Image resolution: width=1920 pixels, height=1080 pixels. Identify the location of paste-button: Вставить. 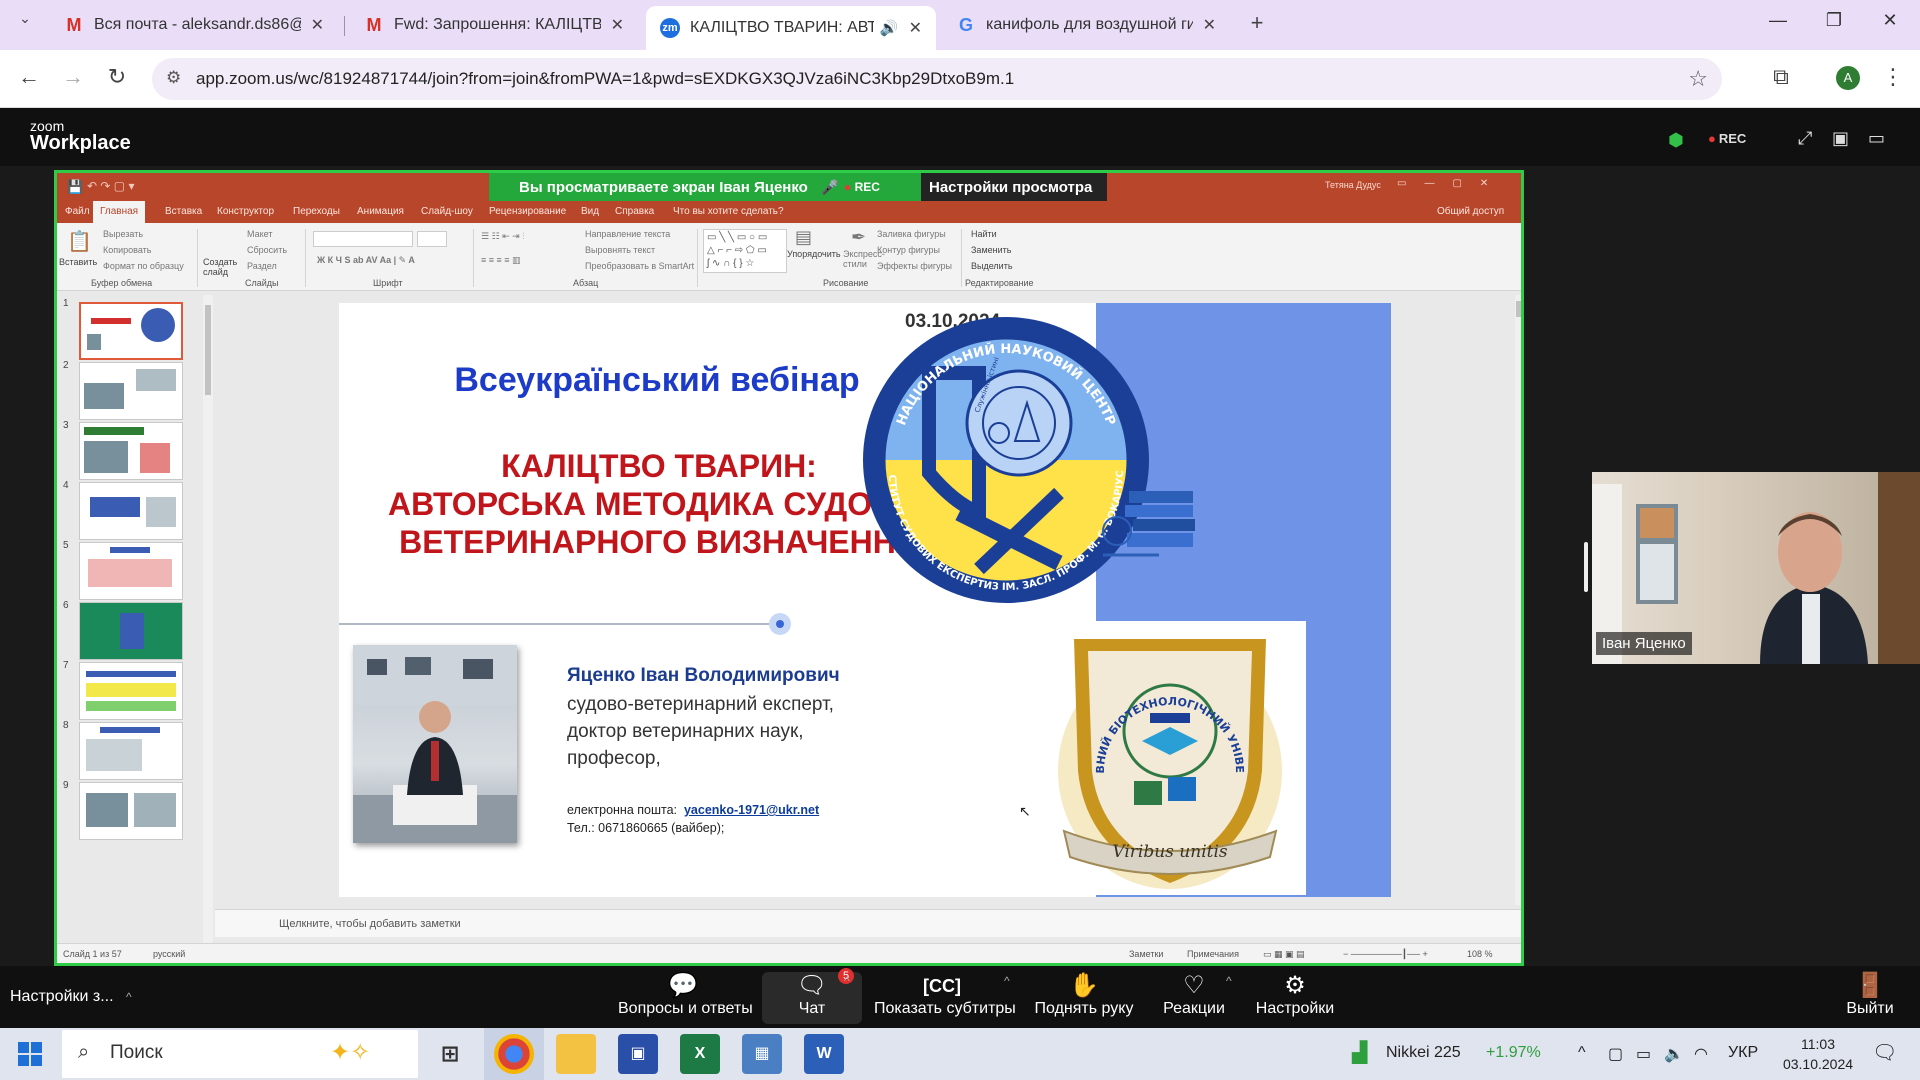
(78, 262).